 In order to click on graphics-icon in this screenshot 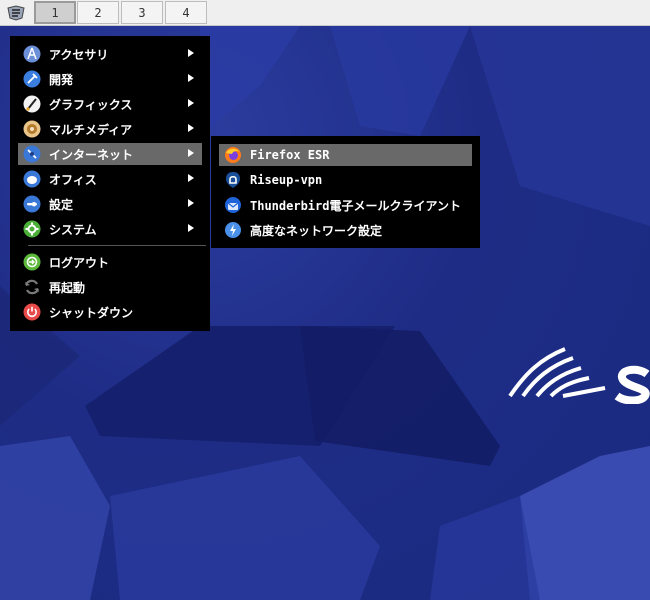, I will do `click(32, 104)`.